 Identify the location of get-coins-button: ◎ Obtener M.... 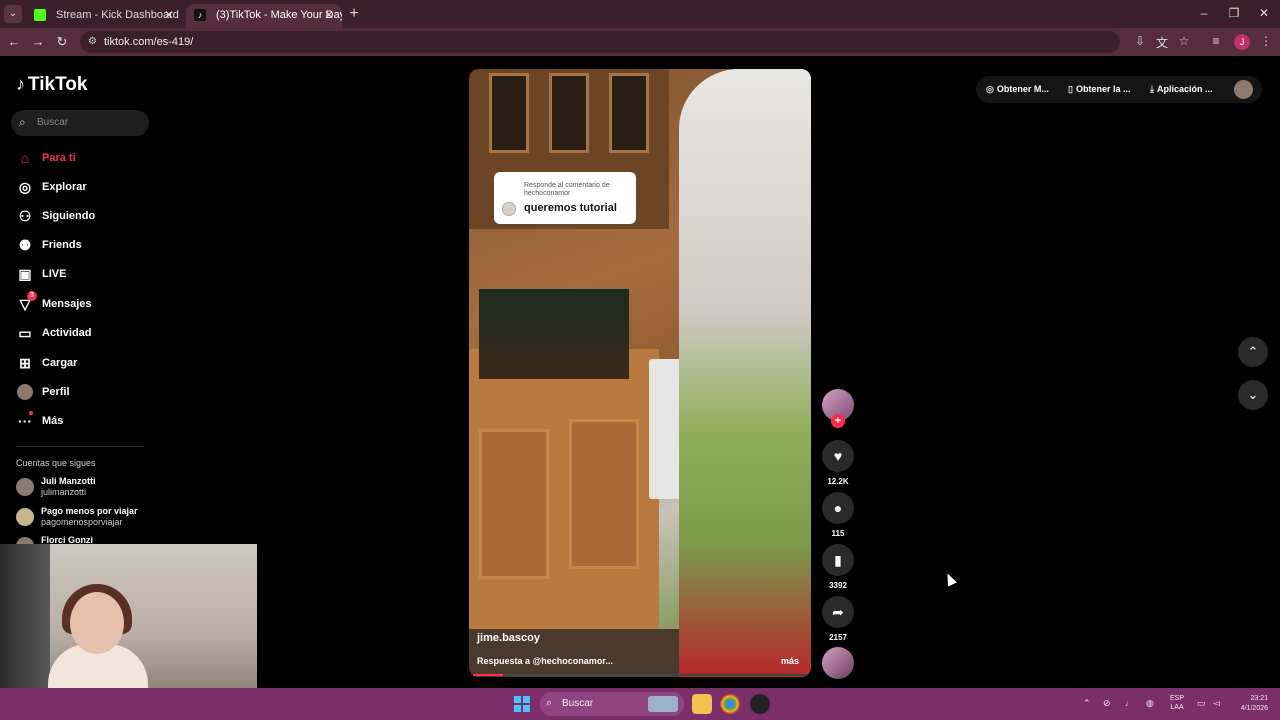
(1017, 89).